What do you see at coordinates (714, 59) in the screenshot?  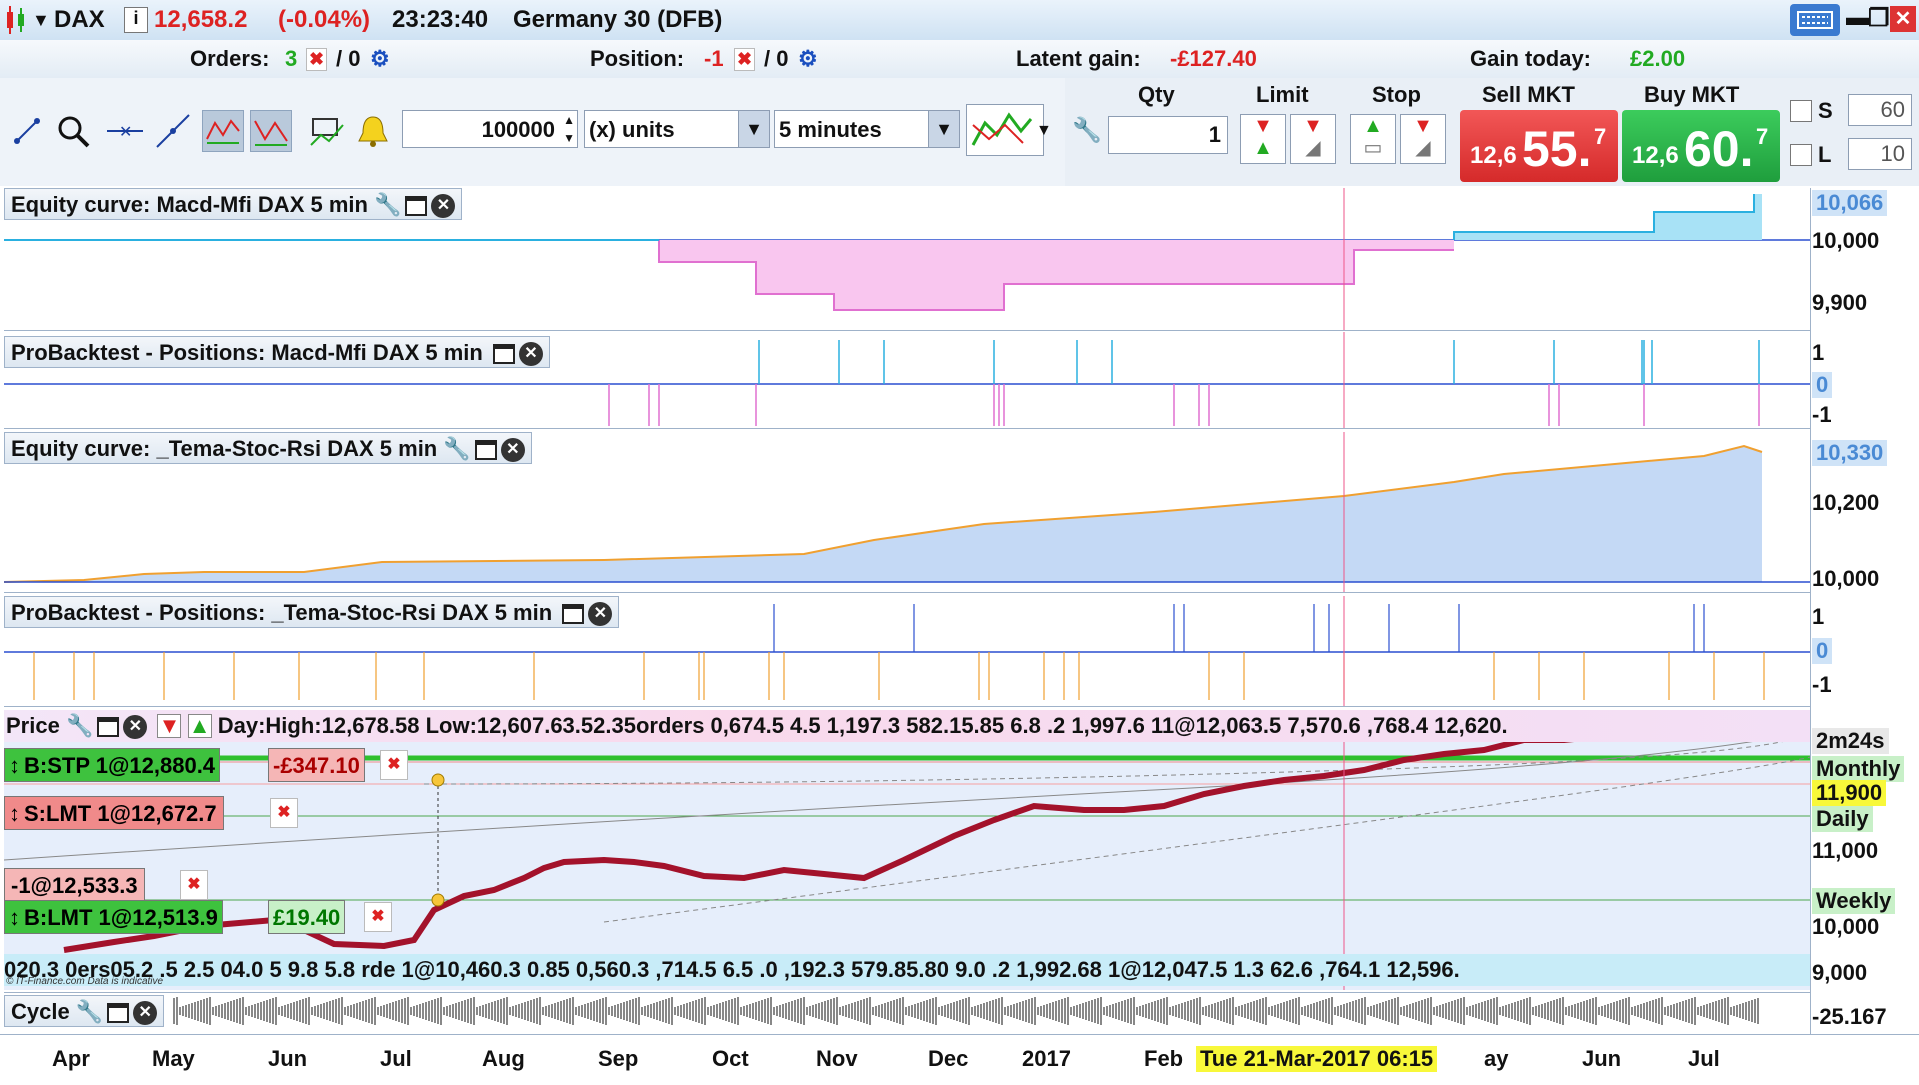 I see `position-value: -1` at bounding box center [714, 59].